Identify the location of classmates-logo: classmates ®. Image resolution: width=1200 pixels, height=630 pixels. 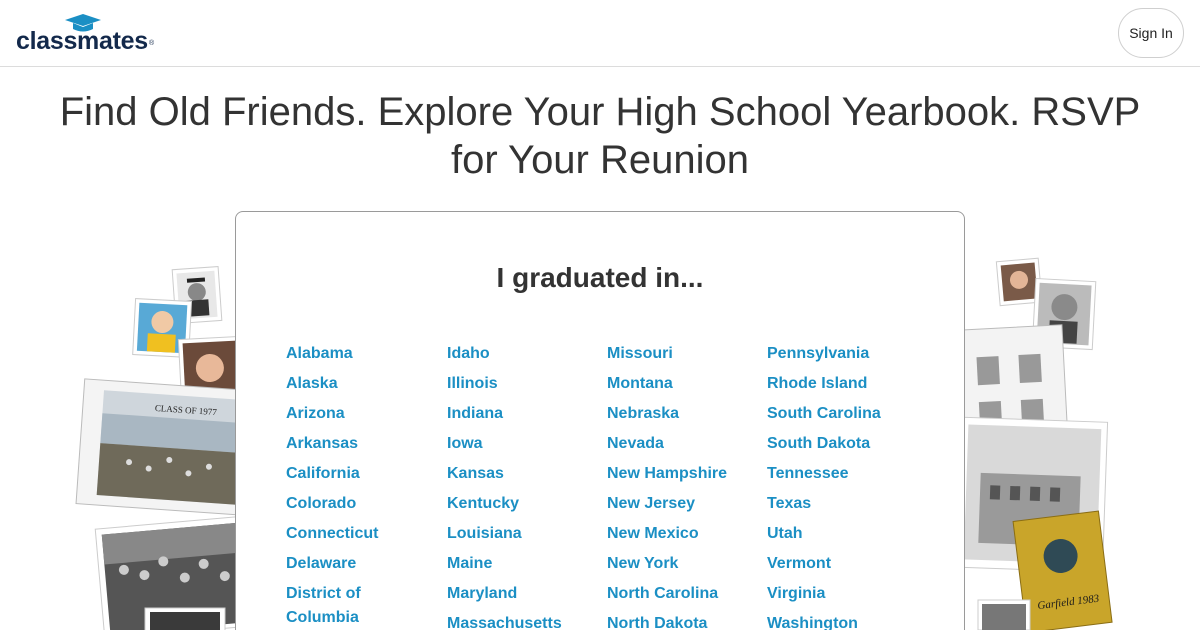
(86, 34).